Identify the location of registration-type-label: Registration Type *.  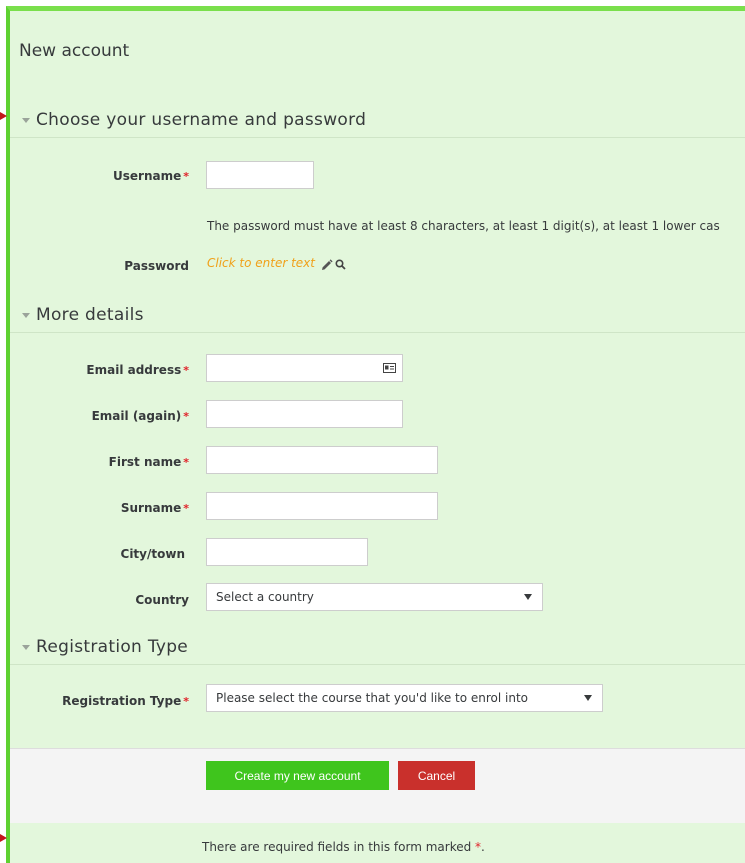
(125, 701).